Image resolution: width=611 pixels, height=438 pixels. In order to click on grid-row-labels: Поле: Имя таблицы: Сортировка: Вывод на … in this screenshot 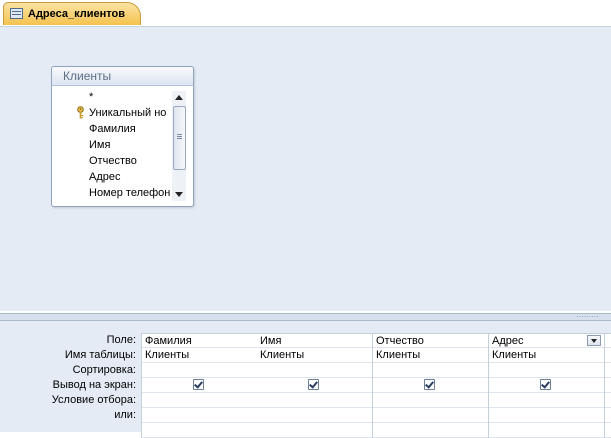, I will do `click(70, 378)`.